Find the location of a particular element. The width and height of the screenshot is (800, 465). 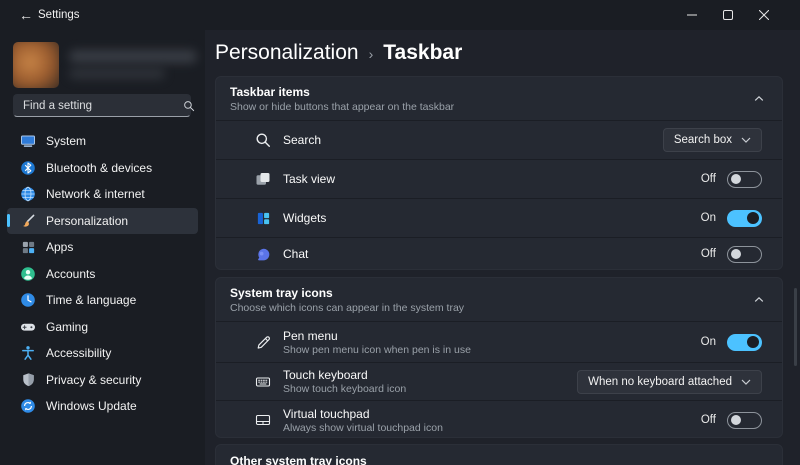

system-icon is located at coordinates (28, 141).